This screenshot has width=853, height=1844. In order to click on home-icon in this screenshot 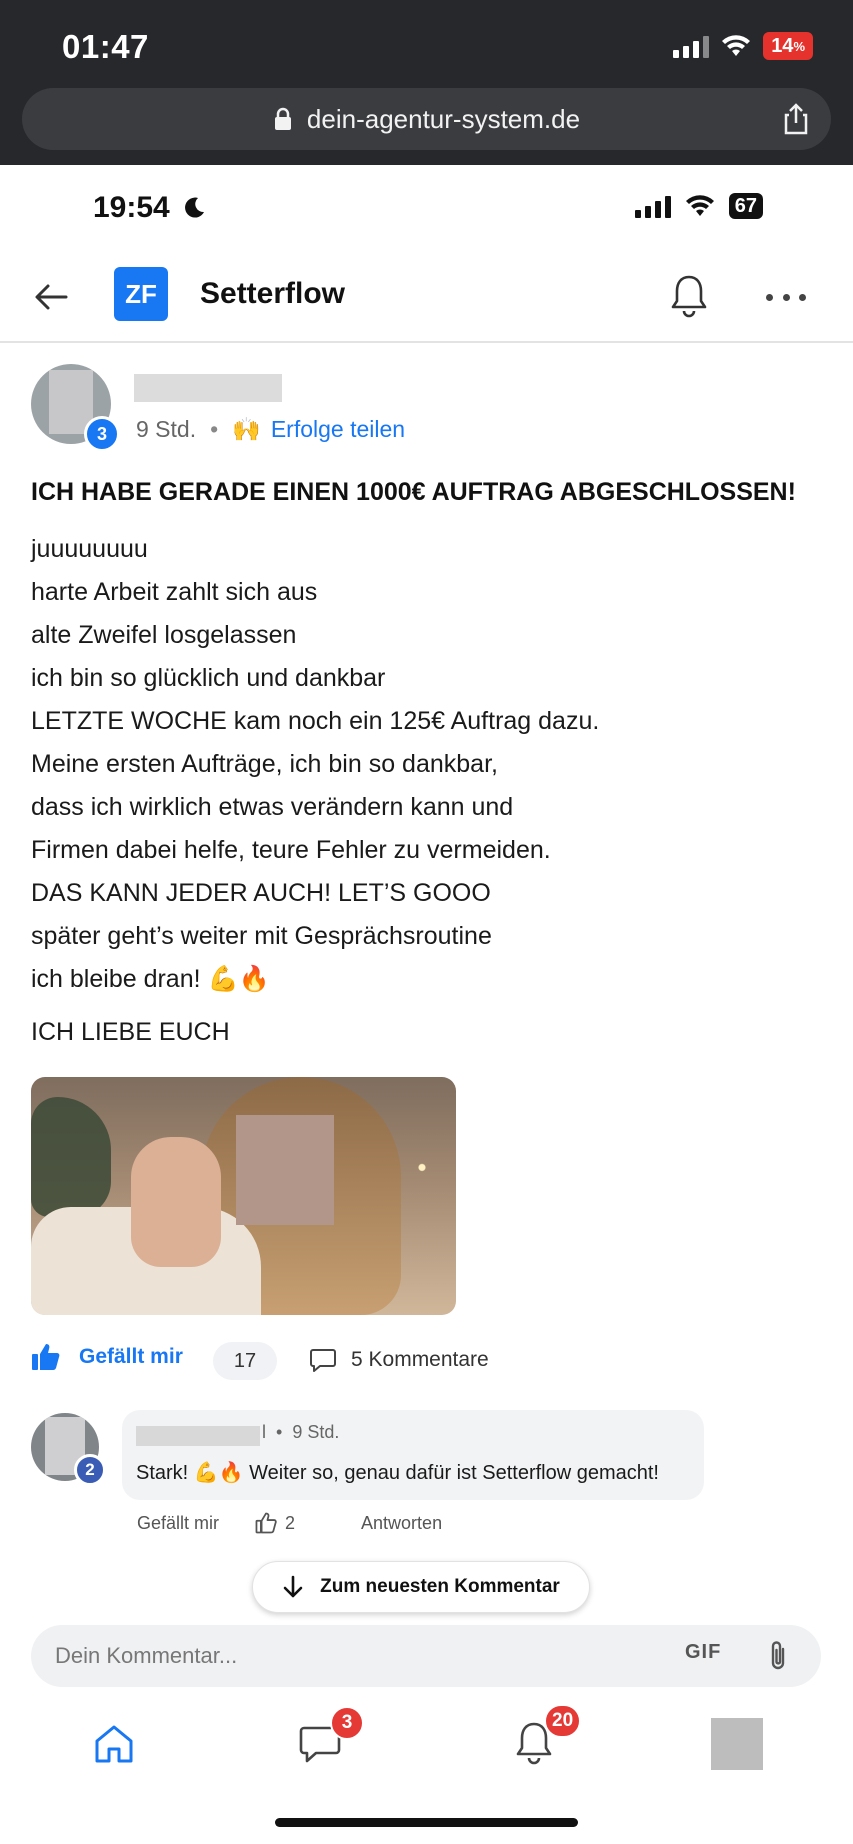, I will do `click(114, 1744)`.